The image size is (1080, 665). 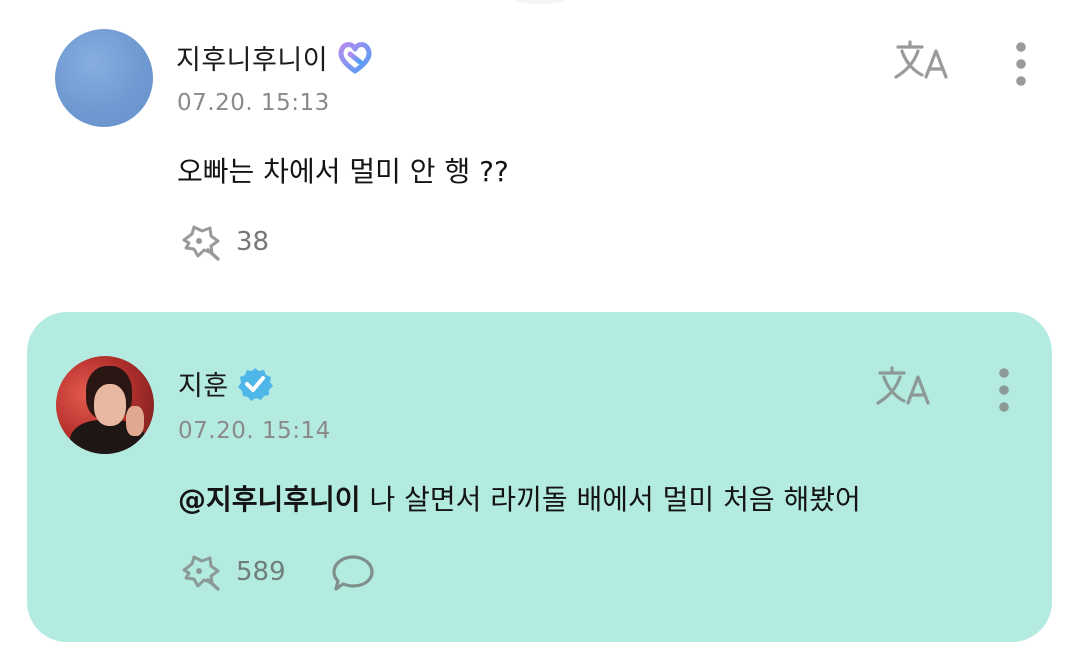 I want to click on comment-text: 오빠는 차에서 멀미 안 행 ??, so click(x=343, y=171).